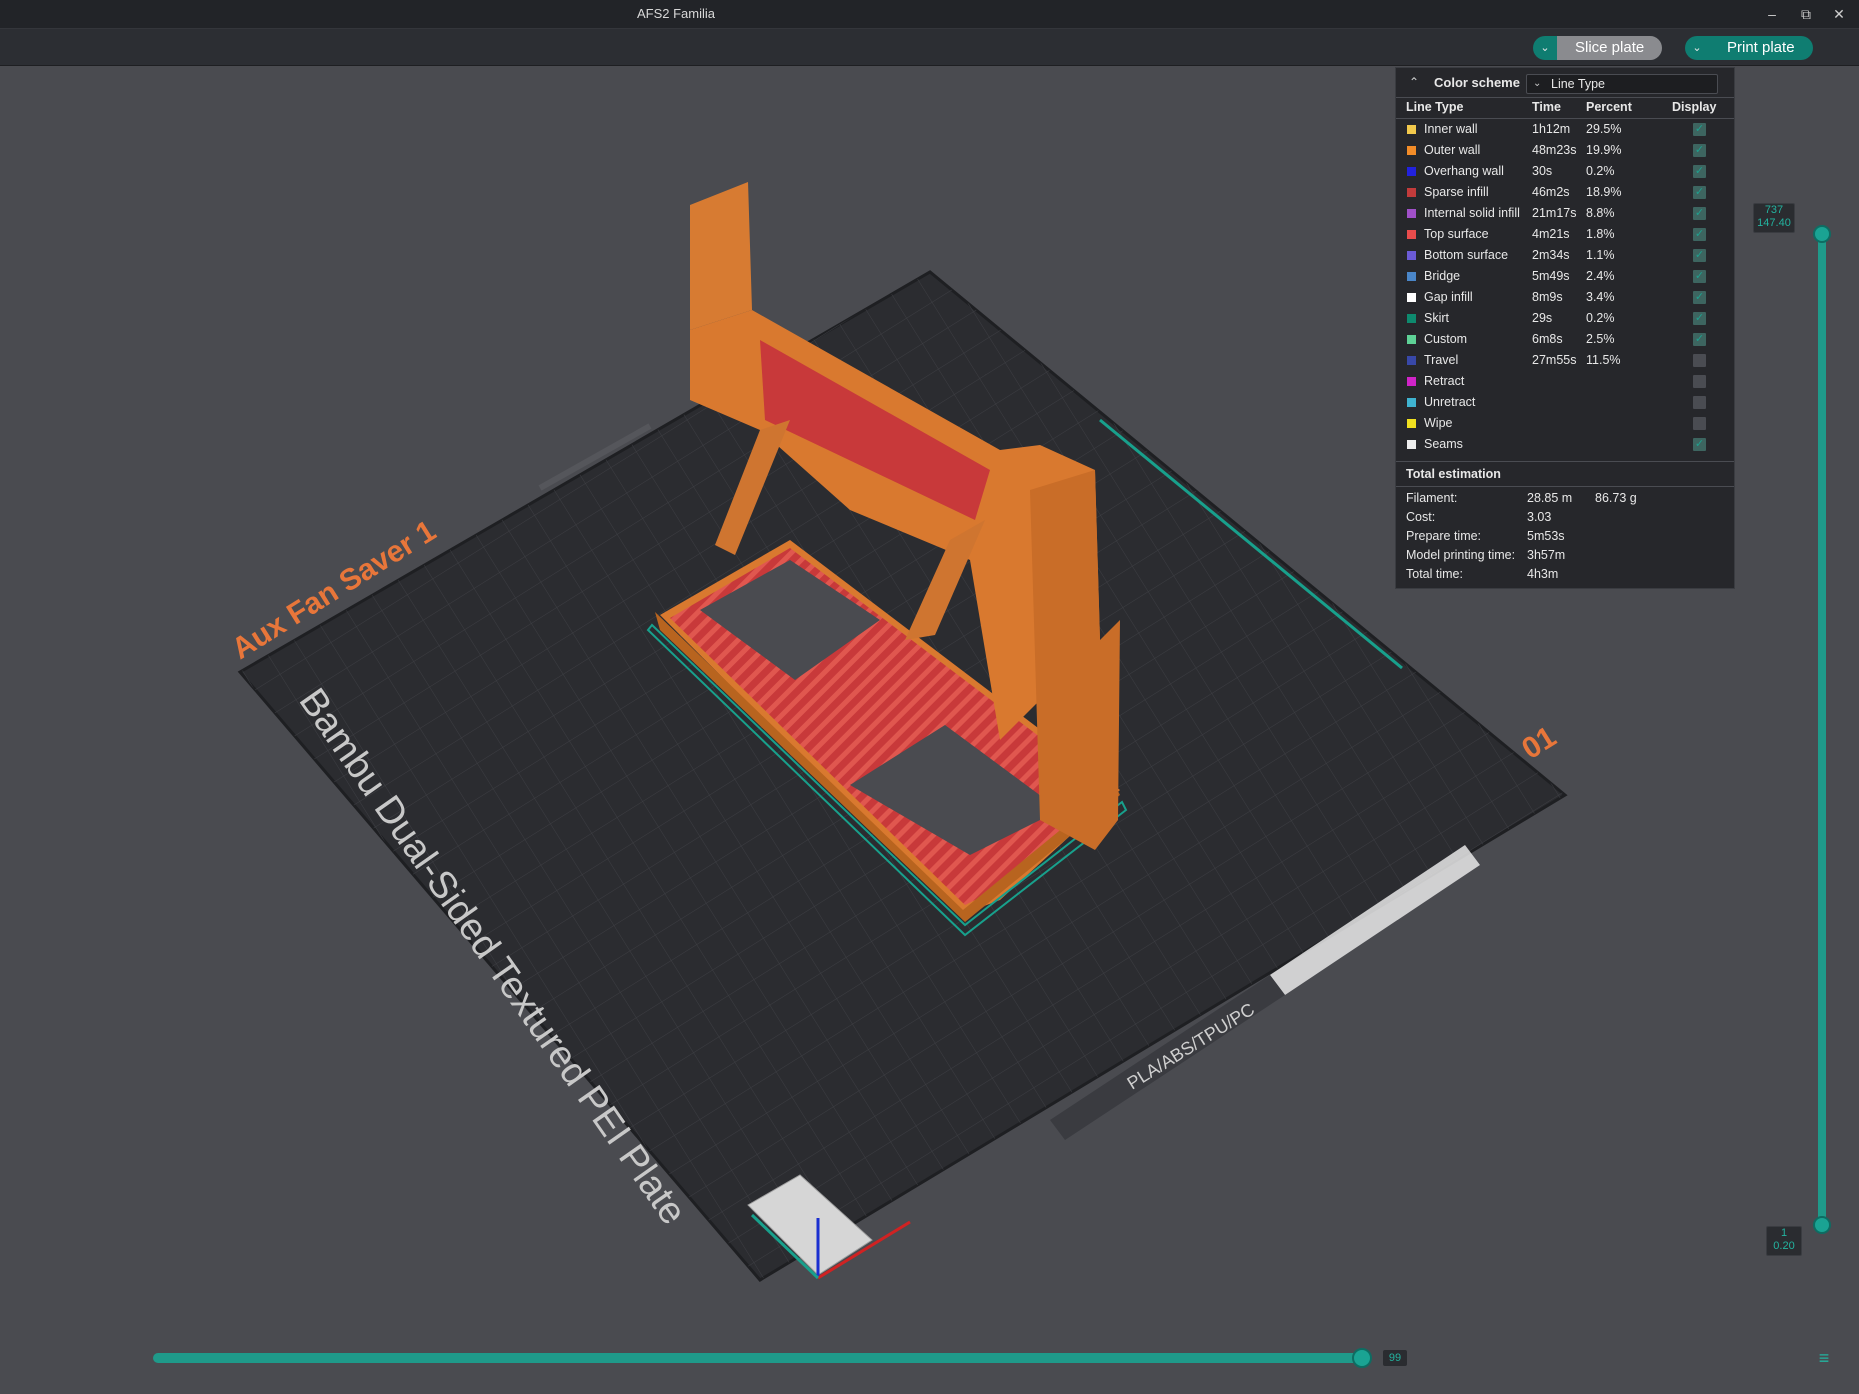  I want to click on line-type-name: Overhang wall, so click(1464, 171).